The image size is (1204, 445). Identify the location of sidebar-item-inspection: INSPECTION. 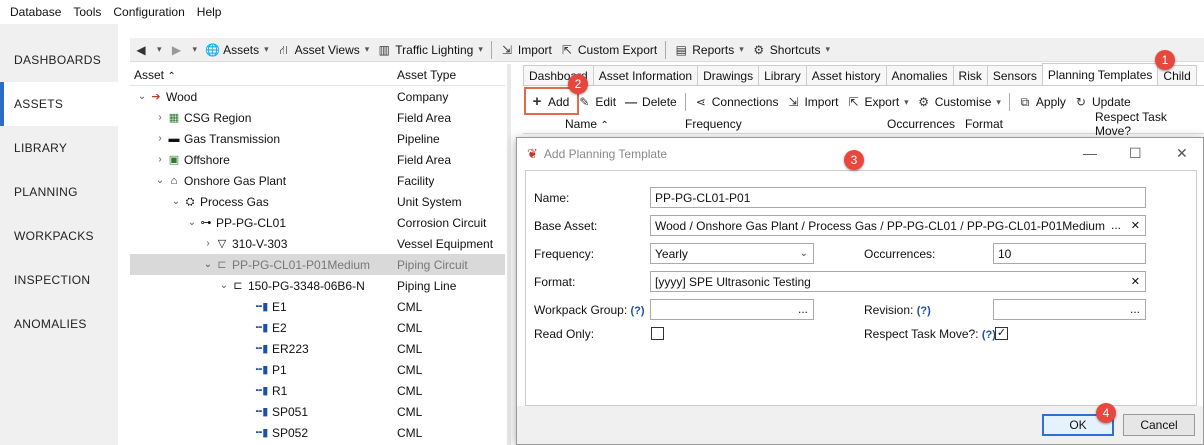
(59, 280).